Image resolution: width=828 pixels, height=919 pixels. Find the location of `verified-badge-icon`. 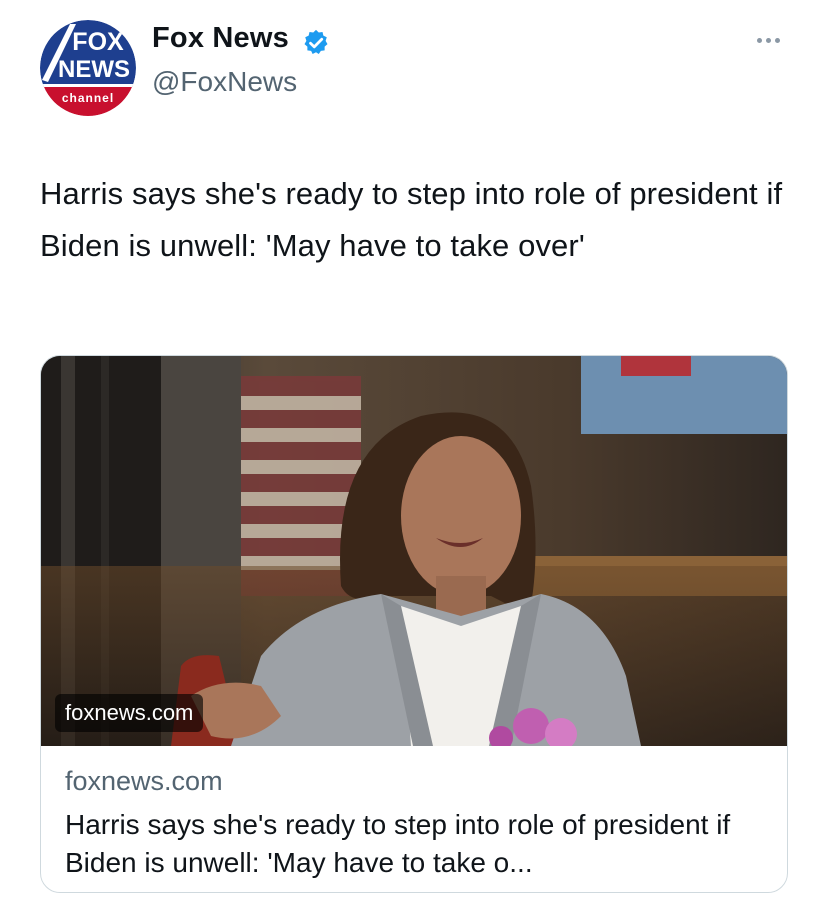

verified-badge-icon is located at coordinates (316, 41).